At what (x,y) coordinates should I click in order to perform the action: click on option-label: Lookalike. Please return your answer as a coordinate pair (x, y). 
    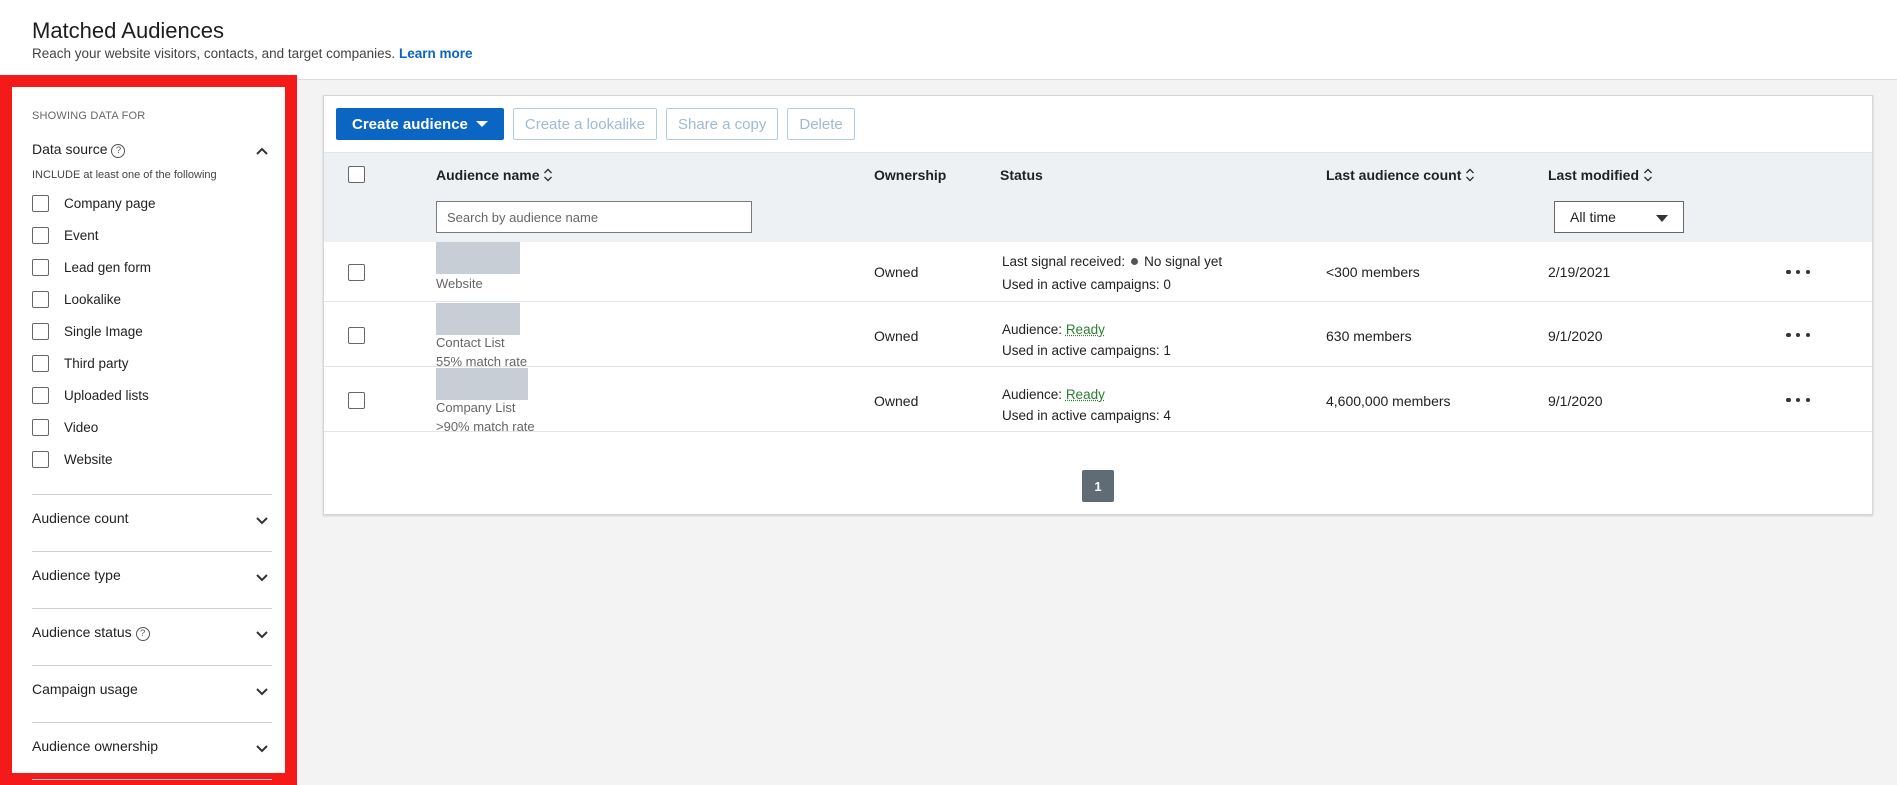
    Looking at the image, I should click on (93, 299).